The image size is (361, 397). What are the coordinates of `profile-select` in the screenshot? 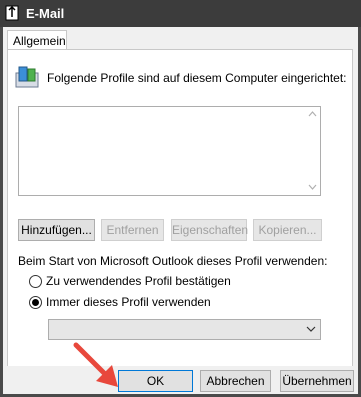 It's located at (184, 329).